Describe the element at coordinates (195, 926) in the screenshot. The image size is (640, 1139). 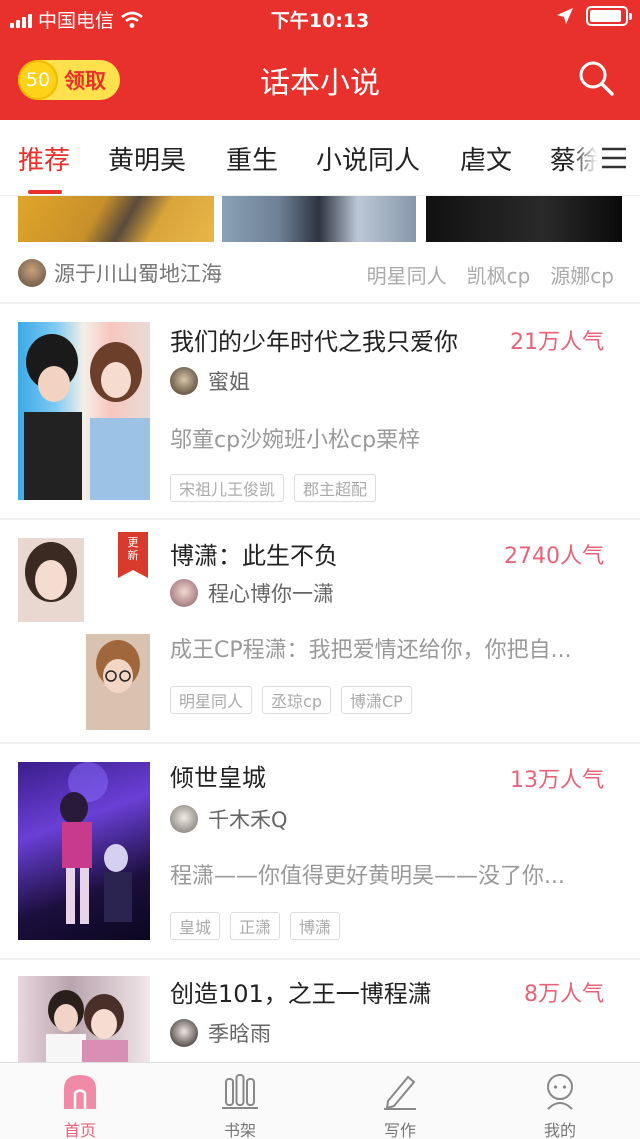
I see `tag: 皇城` at that location.